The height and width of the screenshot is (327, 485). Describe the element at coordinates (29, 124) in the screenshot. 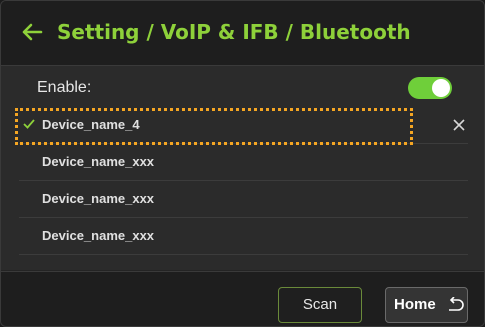

I see `checkmark-icon` at that location.